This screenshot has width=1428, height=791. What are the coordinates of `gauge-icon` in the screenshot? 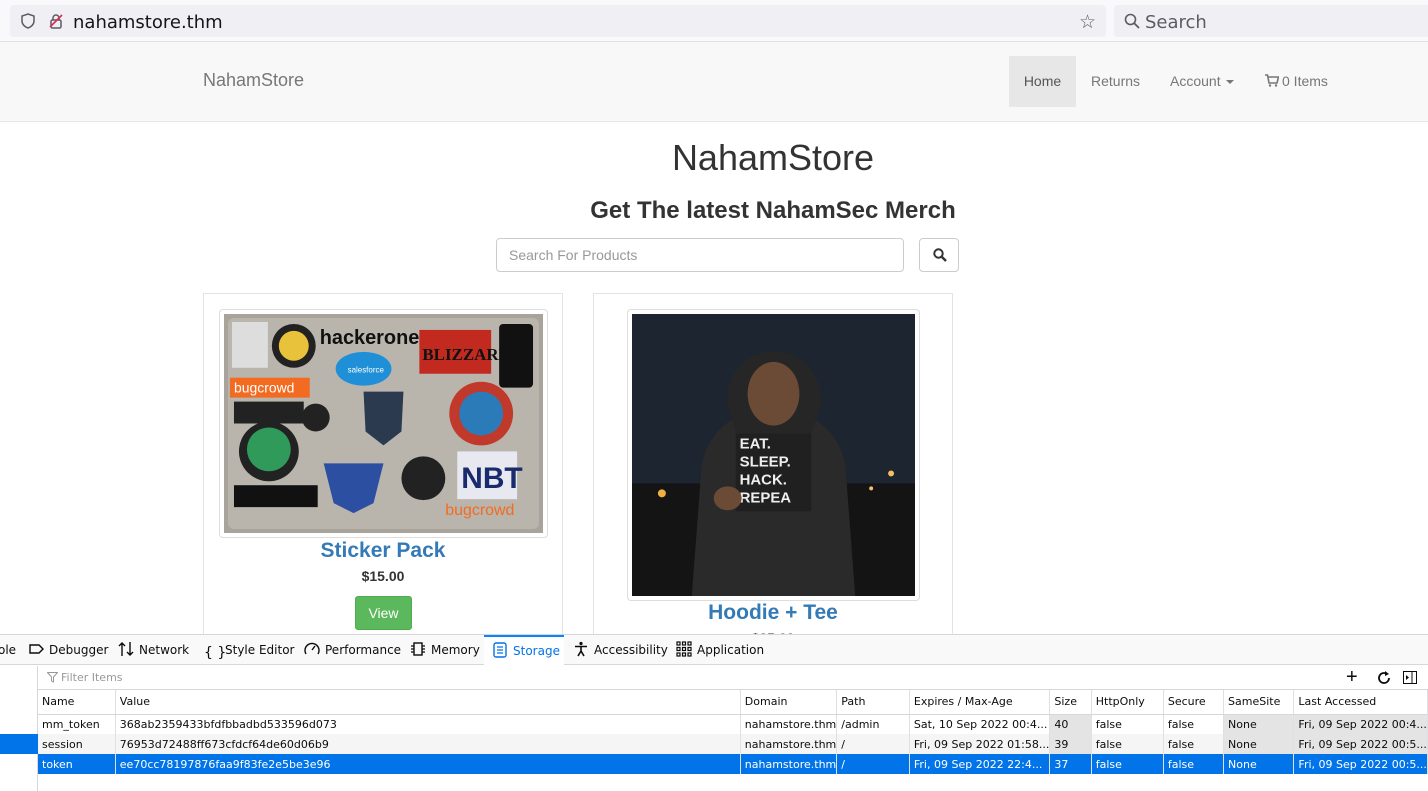 It's located at (312, 648).